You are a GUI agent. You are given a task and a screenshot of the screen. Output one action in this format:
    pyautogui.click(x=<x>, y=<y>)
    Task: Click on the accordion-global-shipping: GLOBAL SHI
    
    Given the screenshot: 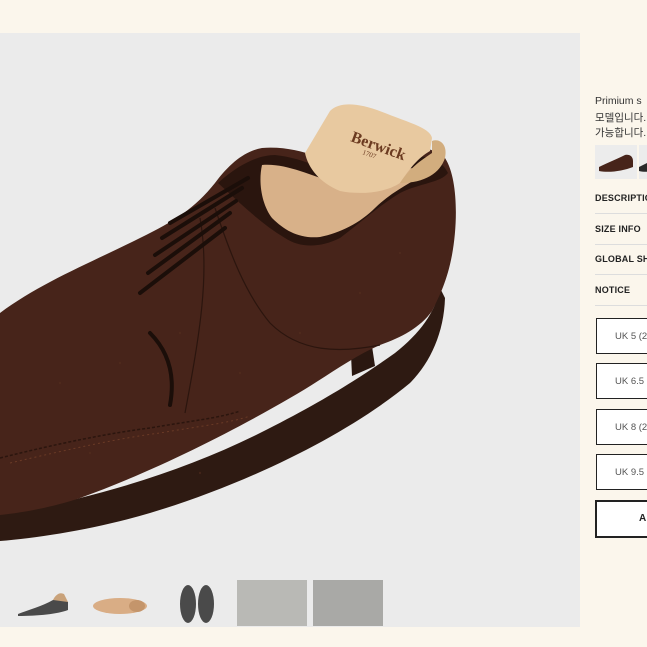 What is the action you would take?
    pyautogui.click(x=621, y=259)
    